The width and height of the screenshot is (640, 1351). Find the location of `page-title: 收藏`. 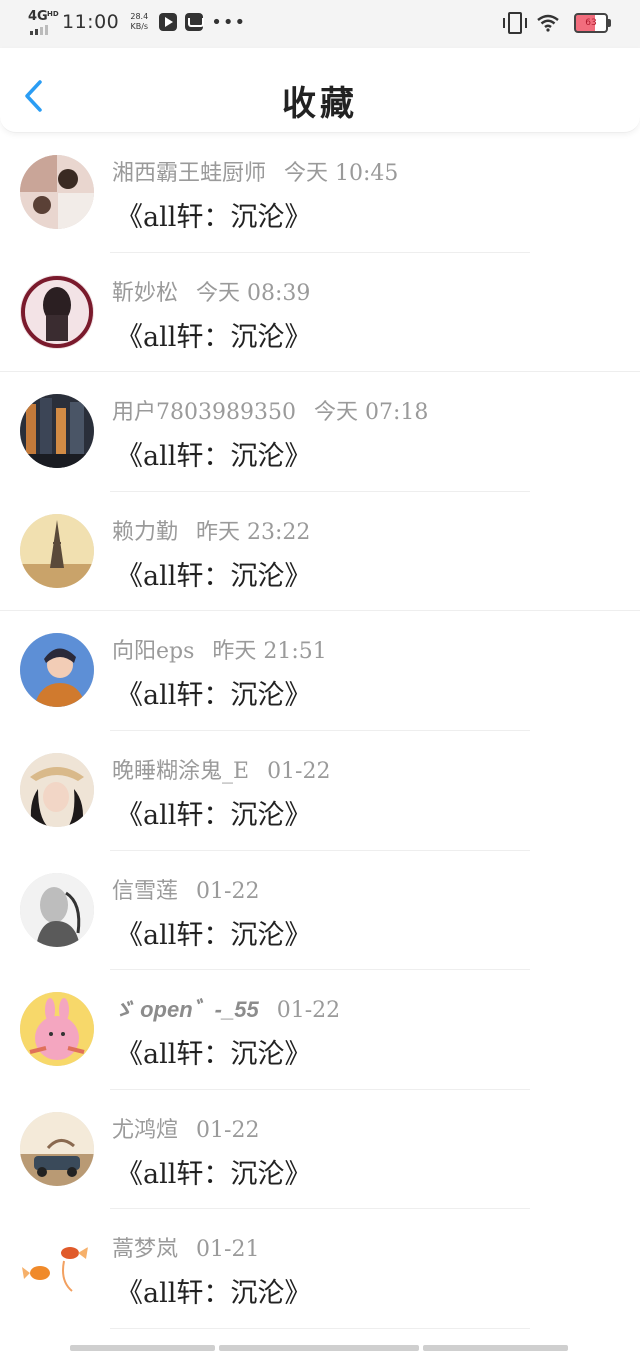

page-title: 收藏 is located at coordinates (320, 104).